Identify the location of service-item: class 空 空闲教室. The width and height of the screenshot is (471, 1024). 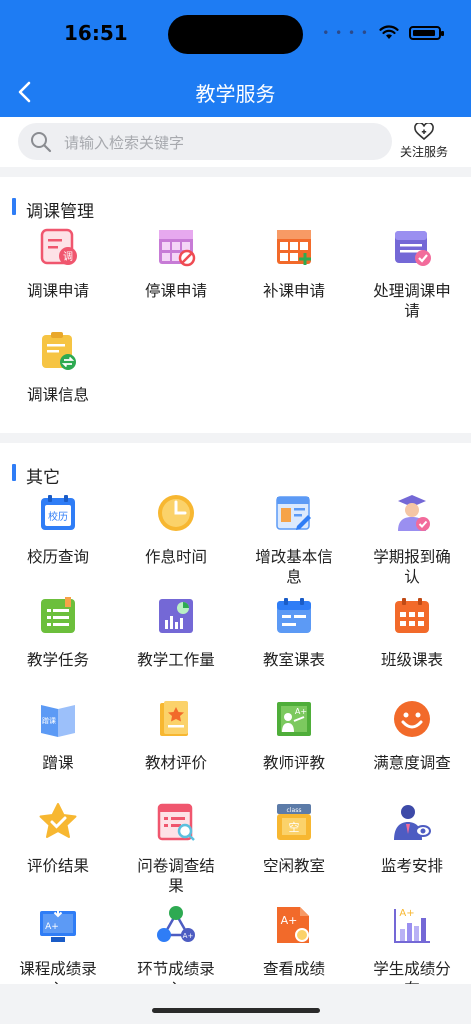
(294, 839).